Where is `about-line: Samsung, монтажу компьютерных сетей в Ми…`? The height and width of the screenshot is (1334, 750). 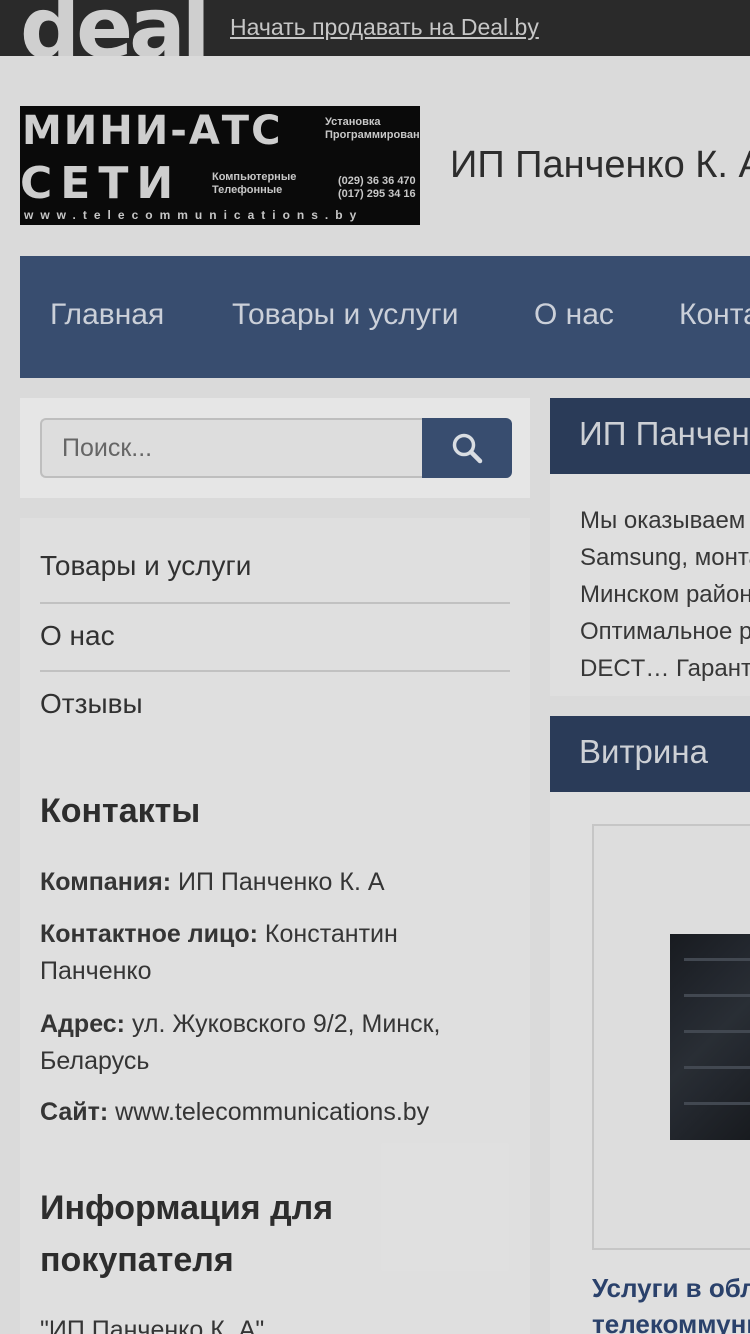
about-line: Samsung, монтажу компьютерных сетей в Ми… is located at coordinates (665, 557).